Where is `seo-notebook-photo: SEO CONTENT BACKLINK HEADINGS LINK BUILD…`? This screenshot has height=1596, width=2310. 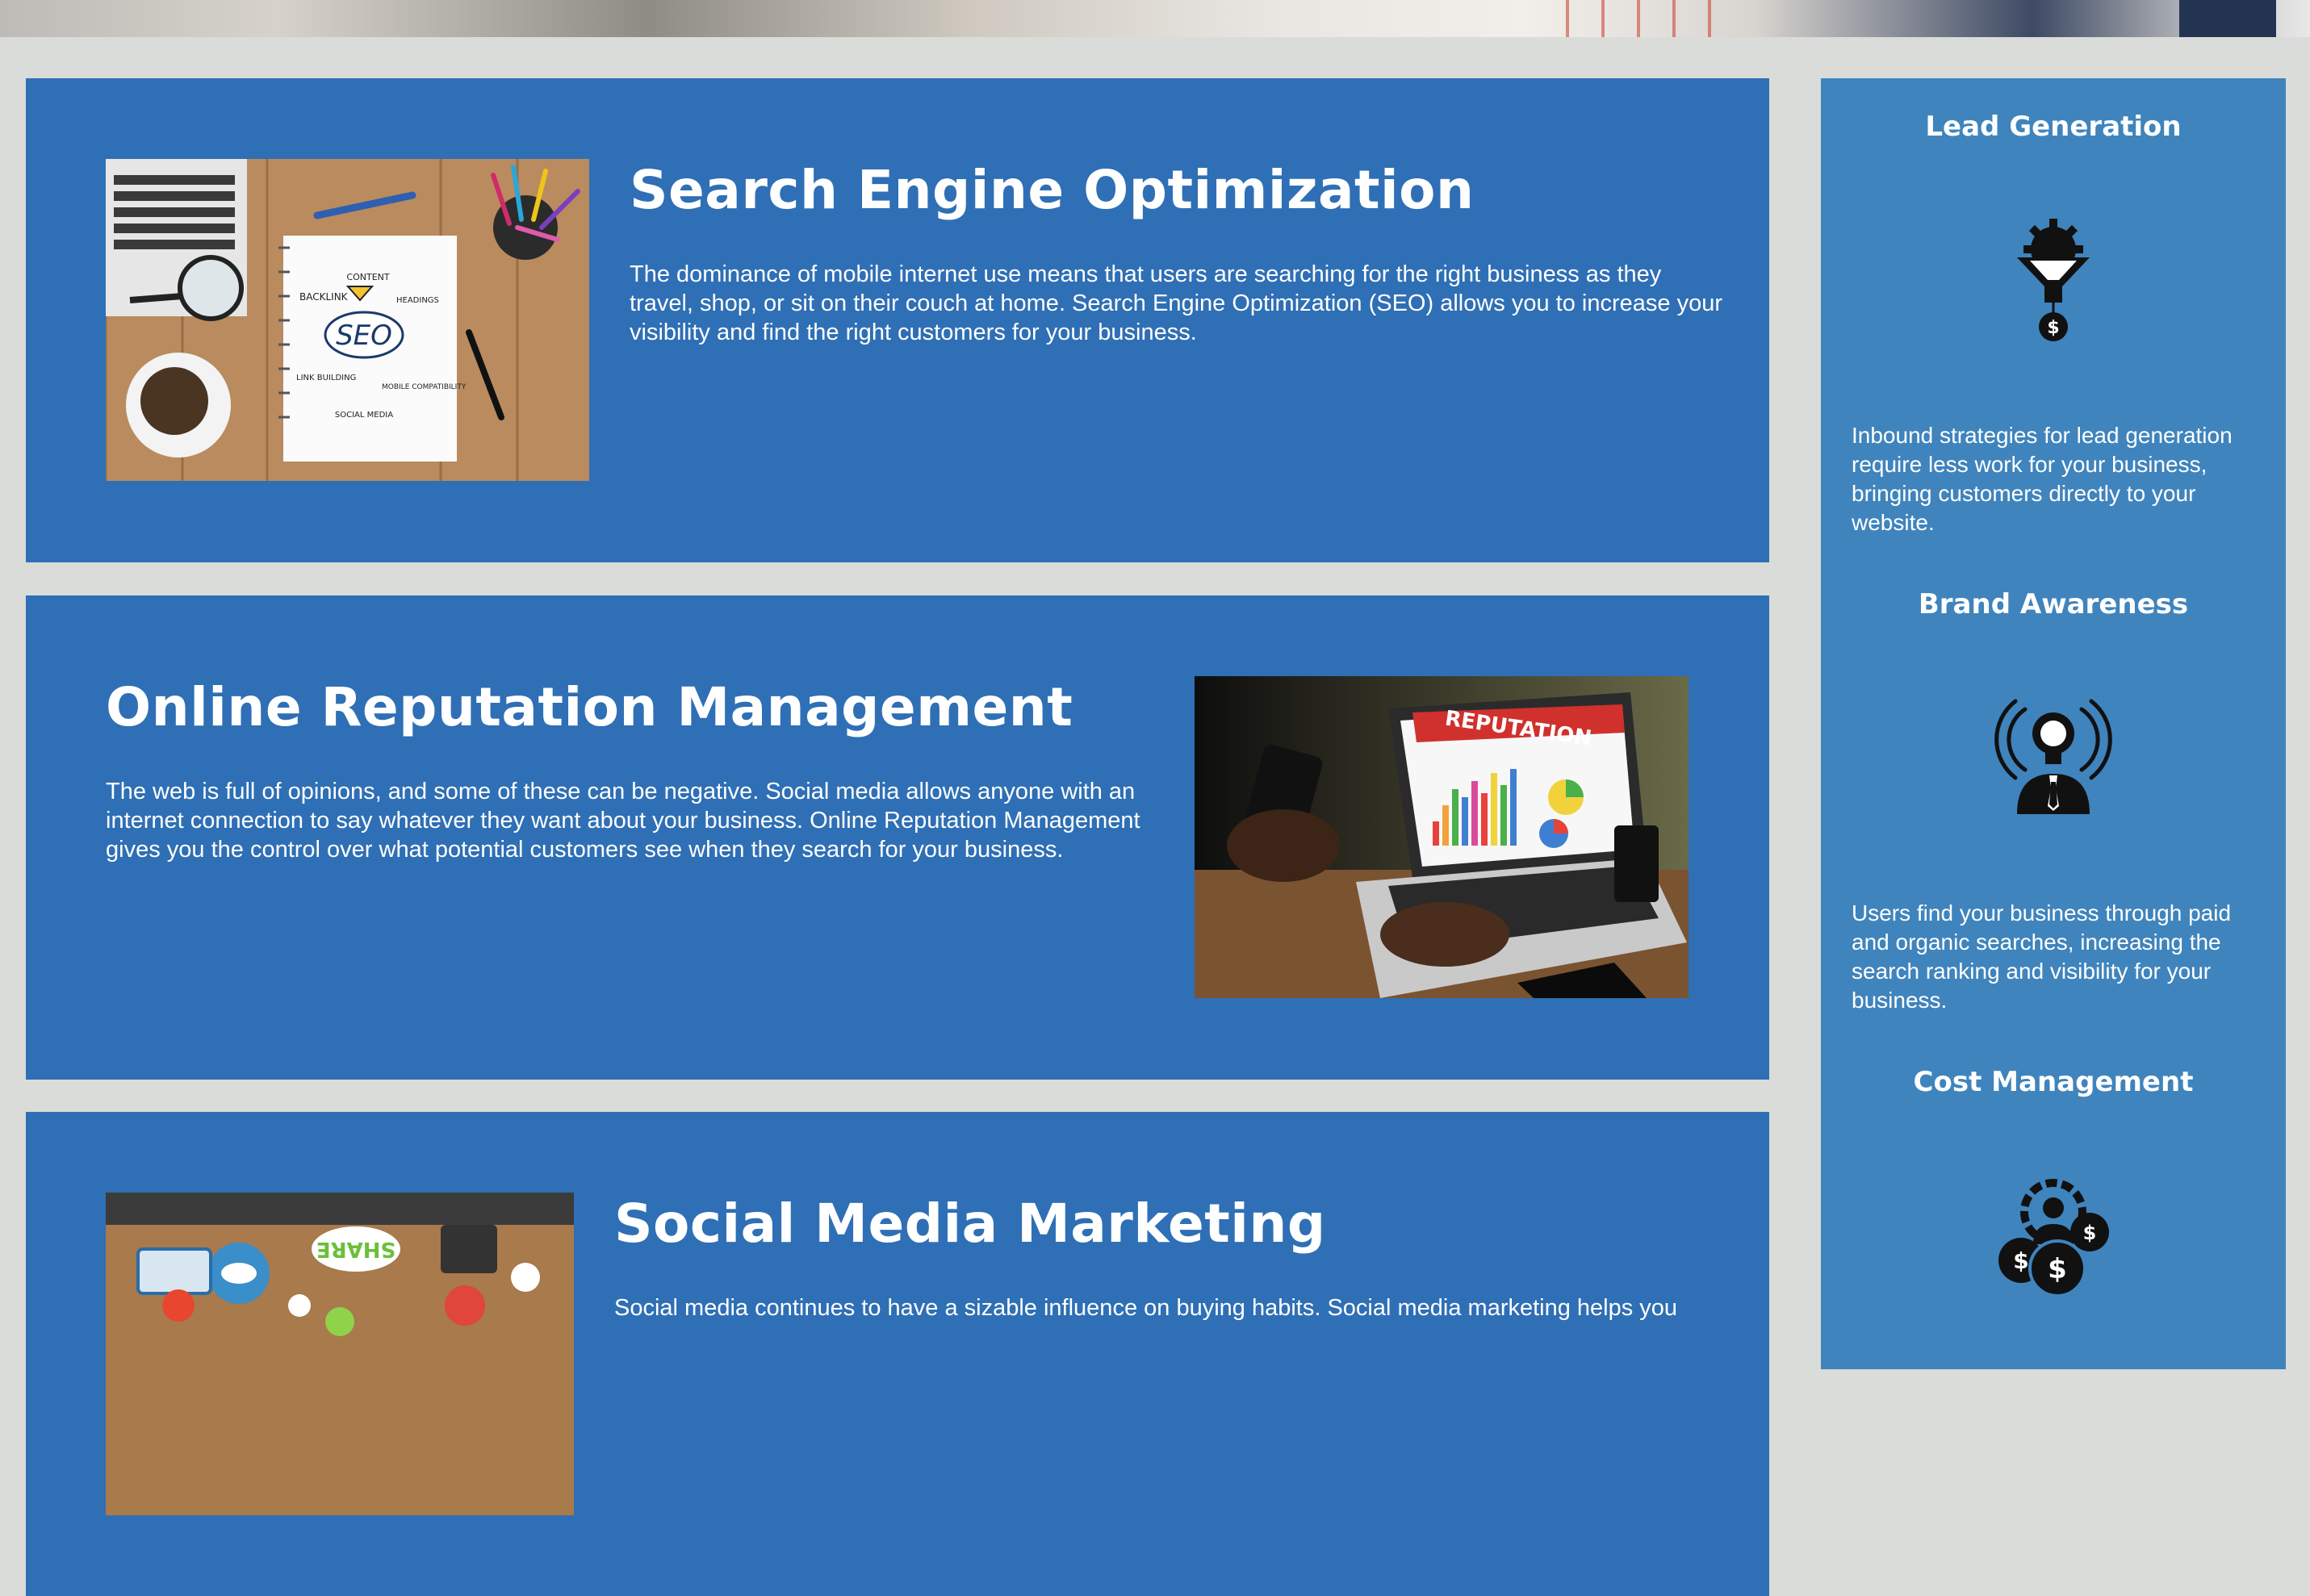
seo-notebook-photo: SEO CONTENT BACKLINK HEADINGS LINK BUILD… is located at coordinates (347, 320).